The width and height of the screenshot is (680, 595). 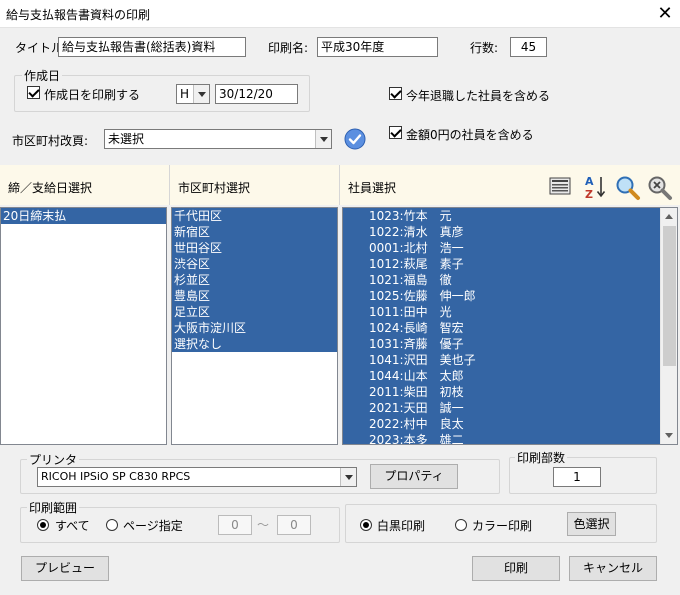 I want to click on employee-scrollbar, so click(x=668, y=326).